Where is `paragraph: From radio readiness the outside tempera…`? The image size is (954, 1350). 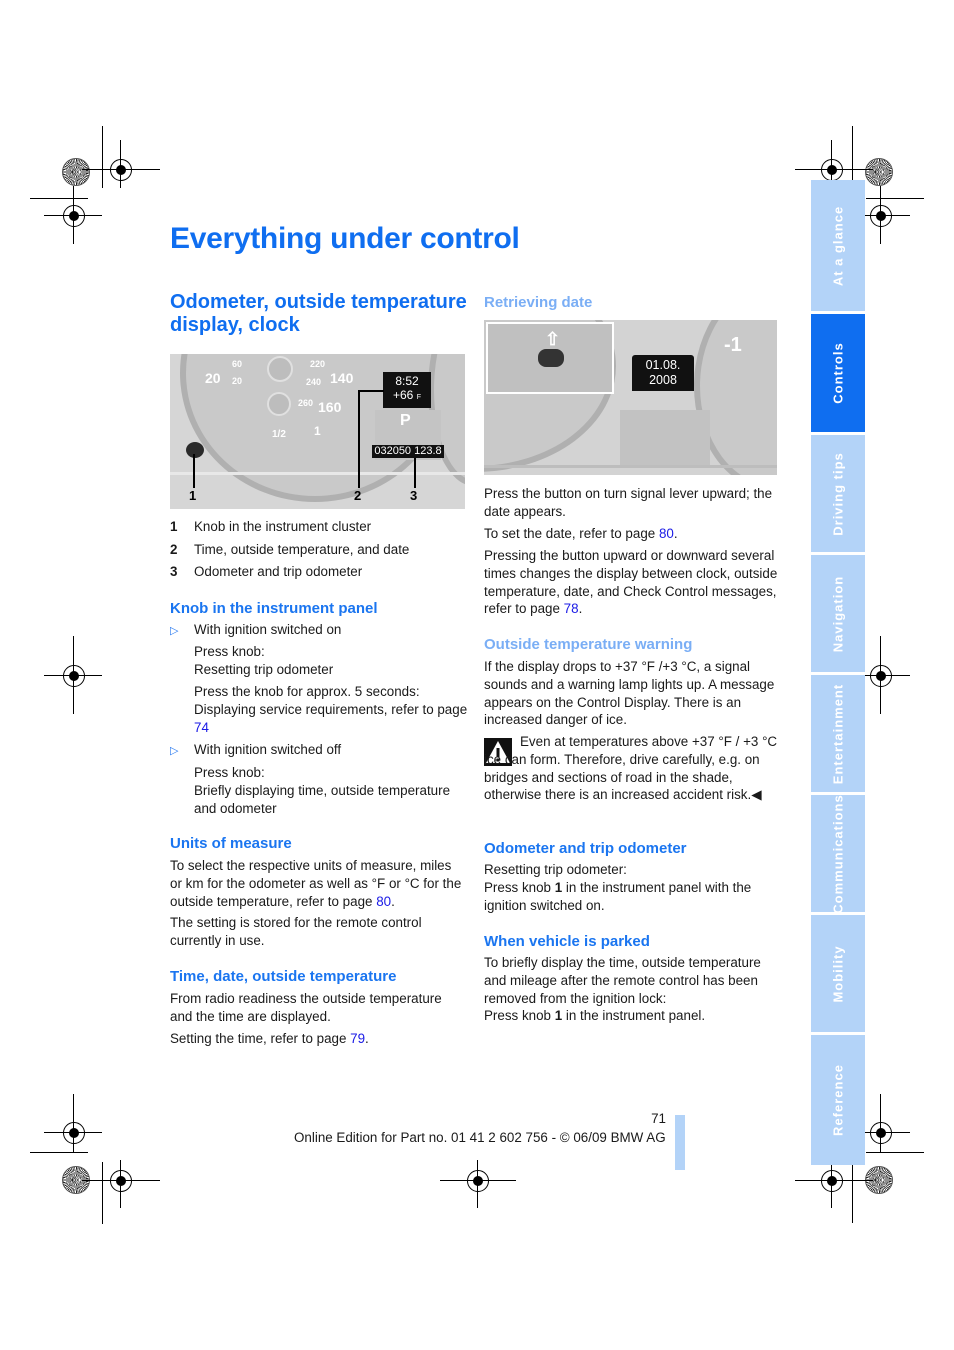 paragraph: From radio readiness the outside tempera… is located at coordinates (306, 1007).